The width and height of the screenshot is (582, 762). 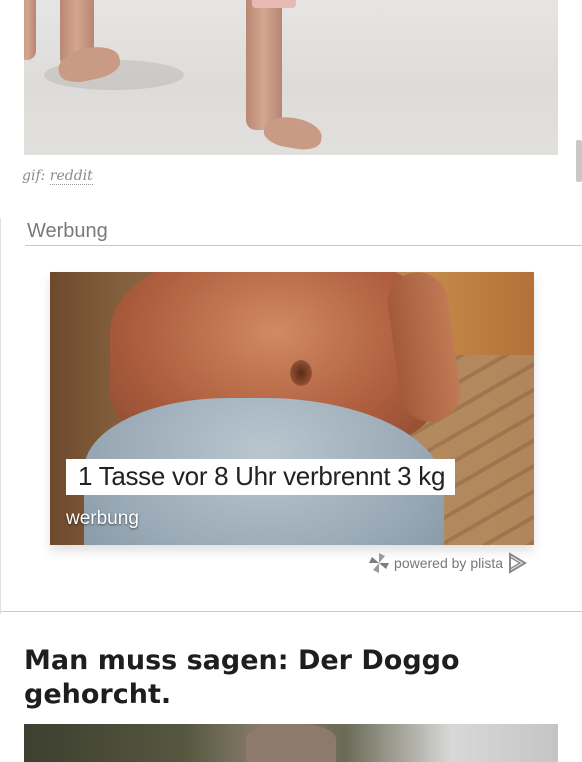 I want to click on ad-tag: werbung, so click(x=102, y=518).